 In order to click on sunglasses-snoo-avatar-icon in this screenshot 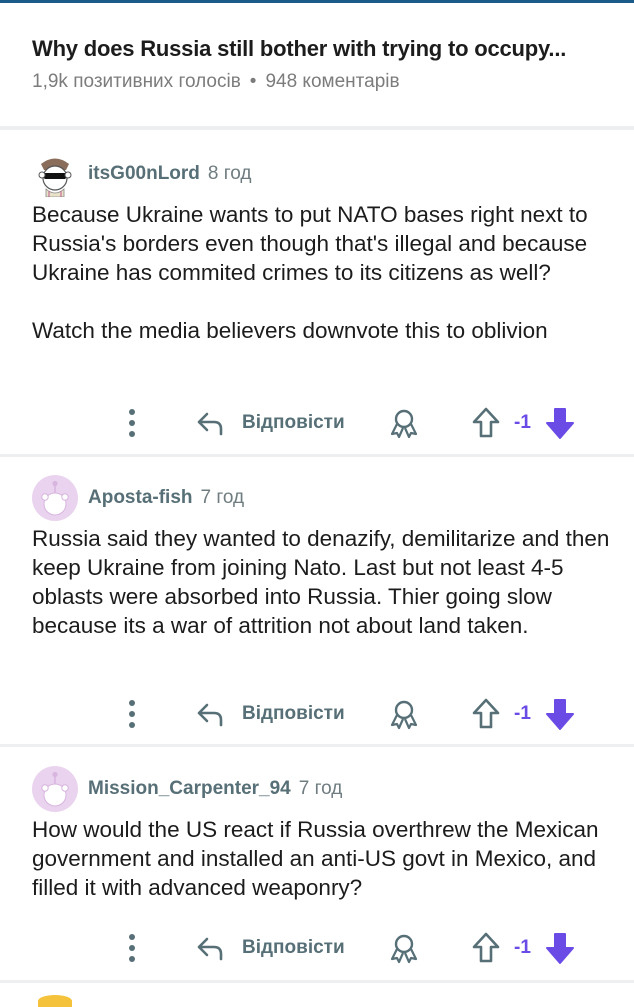, I will do `click(55, 177)`.